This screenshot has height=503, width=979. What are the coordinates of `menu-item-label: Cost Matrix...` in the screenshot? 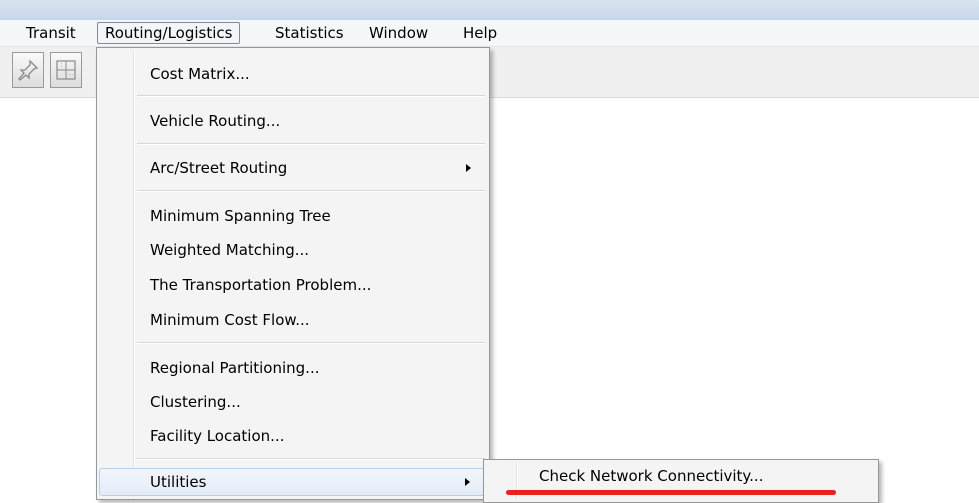 It's located at (200, 74).